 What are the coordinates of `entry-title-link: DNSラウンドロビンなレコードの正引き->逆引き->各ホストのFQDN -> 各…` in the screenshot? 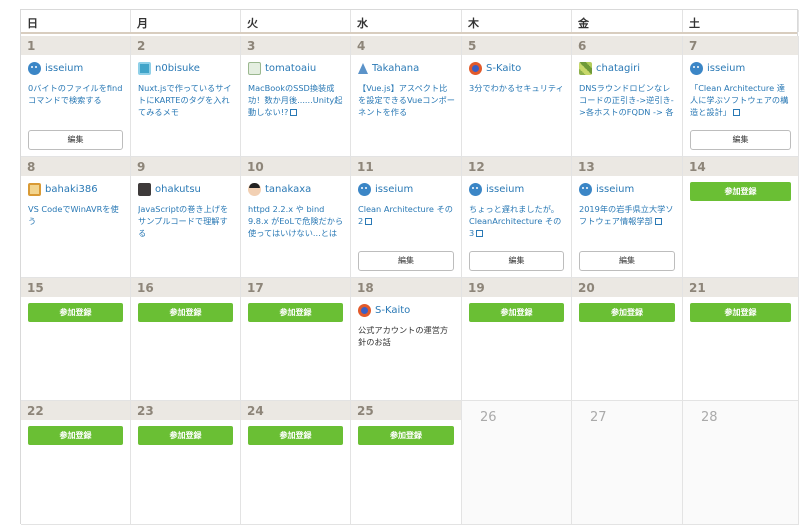 It's located at (627, 100).